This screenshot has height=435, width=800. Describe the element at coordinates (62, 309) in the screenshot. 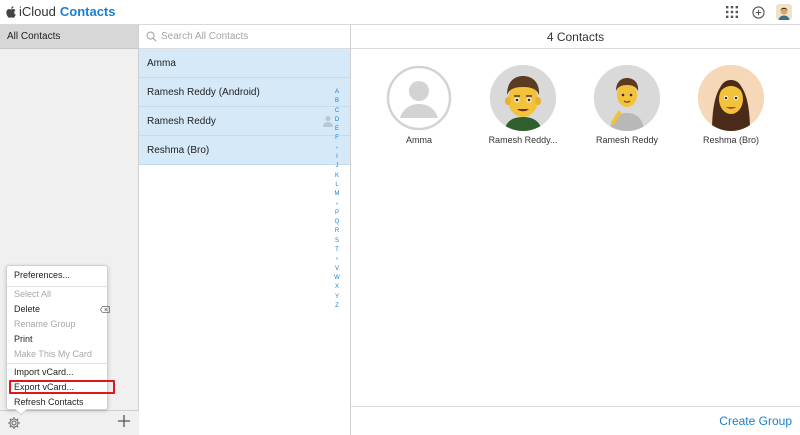

I see `menu-item-delete: Delete` at that location.